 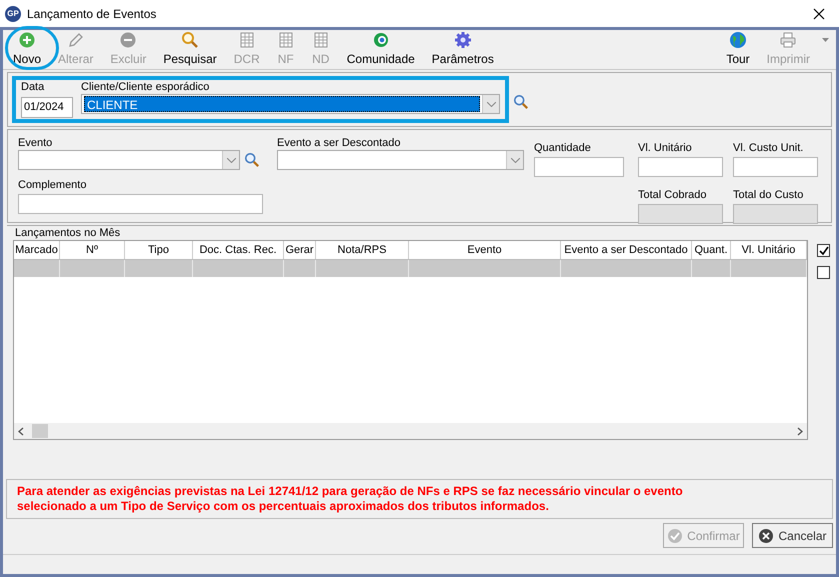 What do you see at coordinates (665, 148) in the screenshot?
I see `field-label: Vl. Unitário` at bounding box center [665, 148].